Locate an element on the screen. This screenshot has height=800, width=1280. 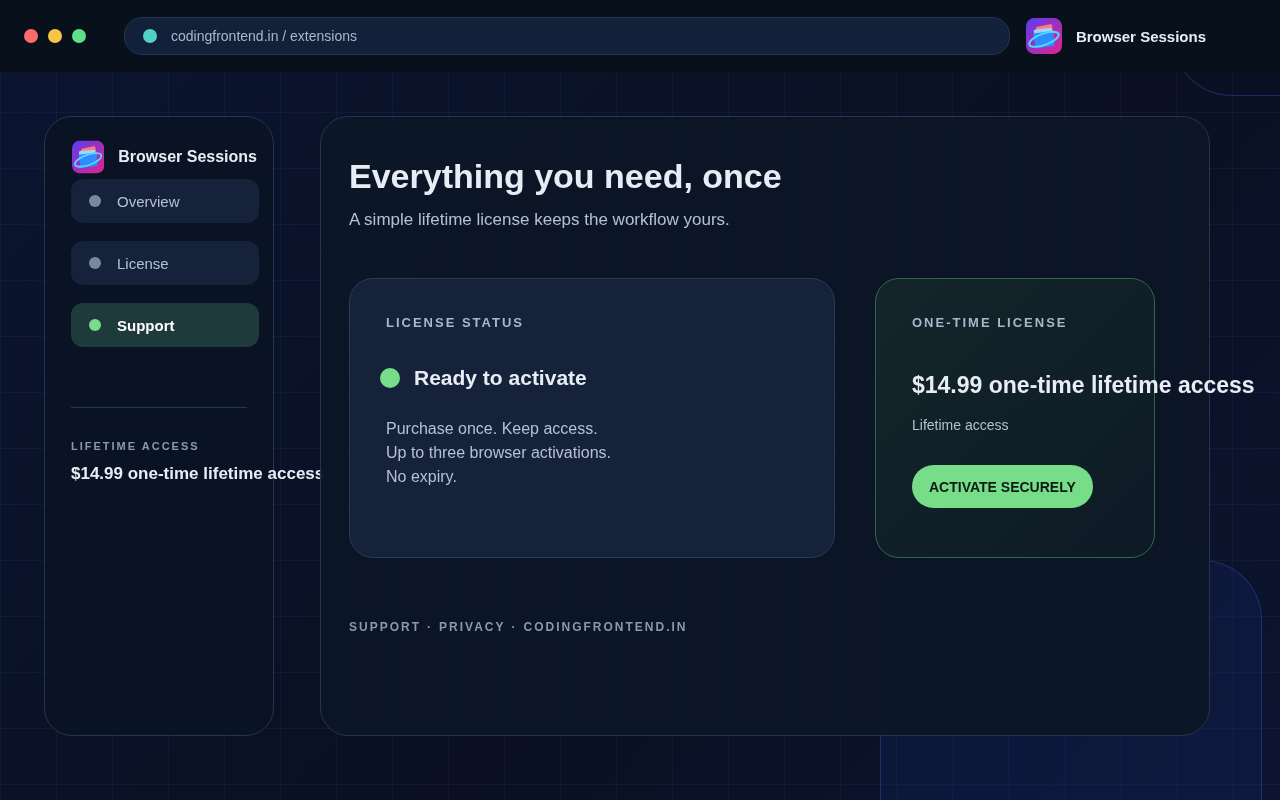
secure-dot-icon is located at coordinates (150, 36).